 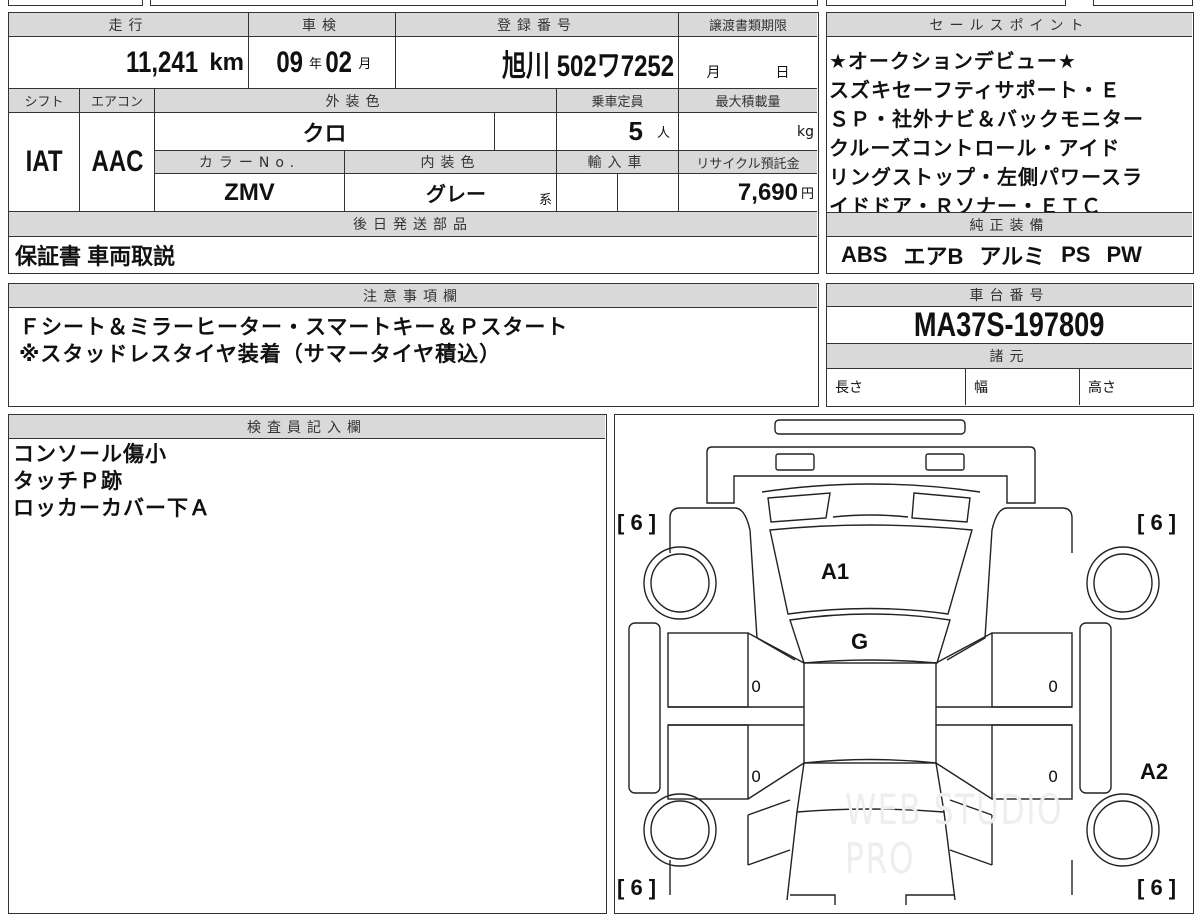 I want to click on sales-point-line: ＳＰ・社外ナビ＆バックモニター, so click(x=986, y=119).